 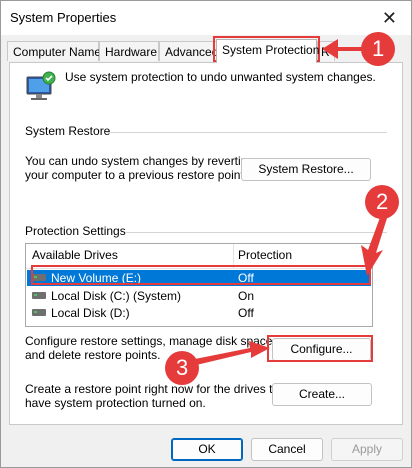 I want to click on arrow-2-icon, so click(x=374, y=244).